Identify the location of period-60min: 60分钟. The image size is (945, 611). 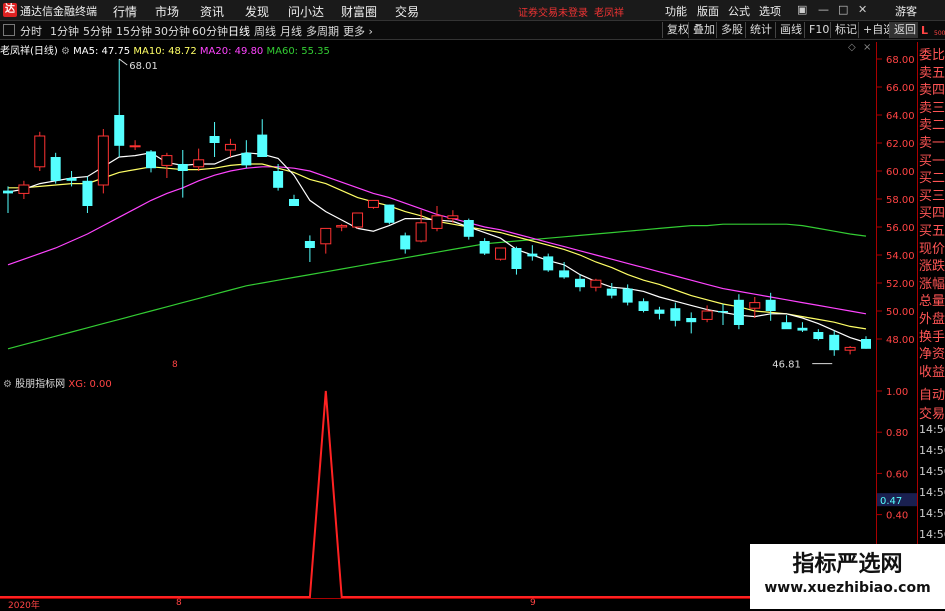
(210, 31).